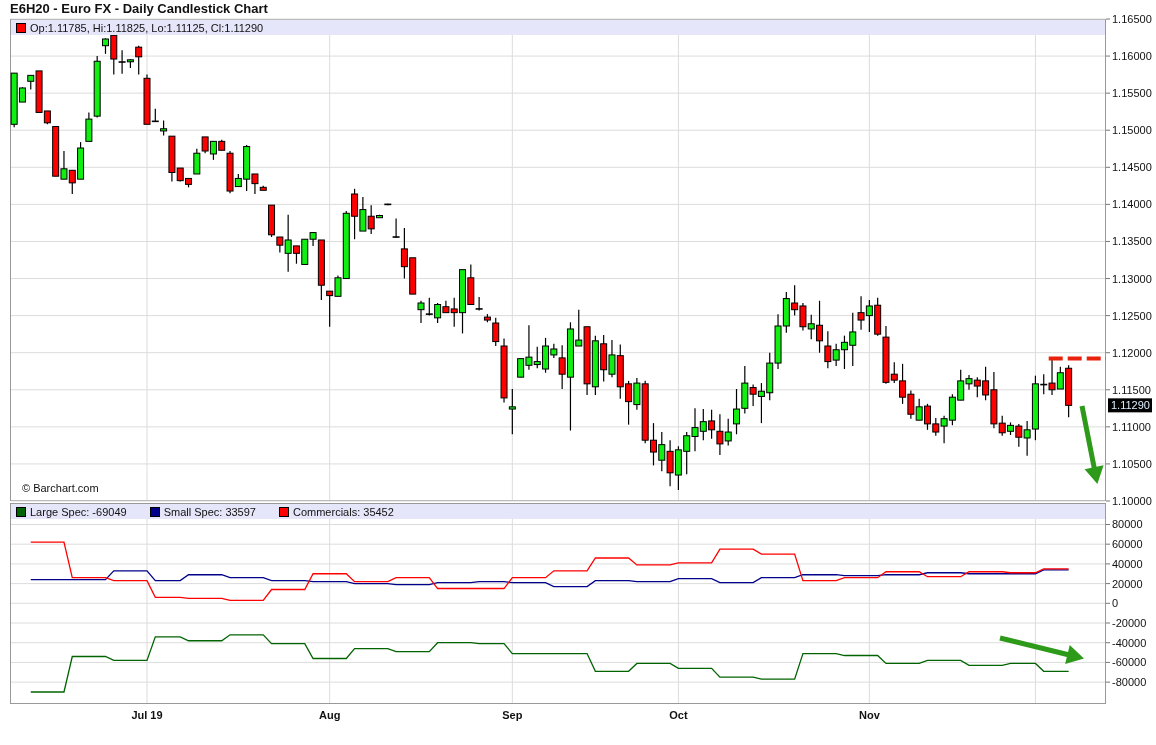 This screenshot has height=745, width=1156. I want to click on chart-title: E6H20 - Euro FX - Daily Candlestick Chart, so click(138, 9).